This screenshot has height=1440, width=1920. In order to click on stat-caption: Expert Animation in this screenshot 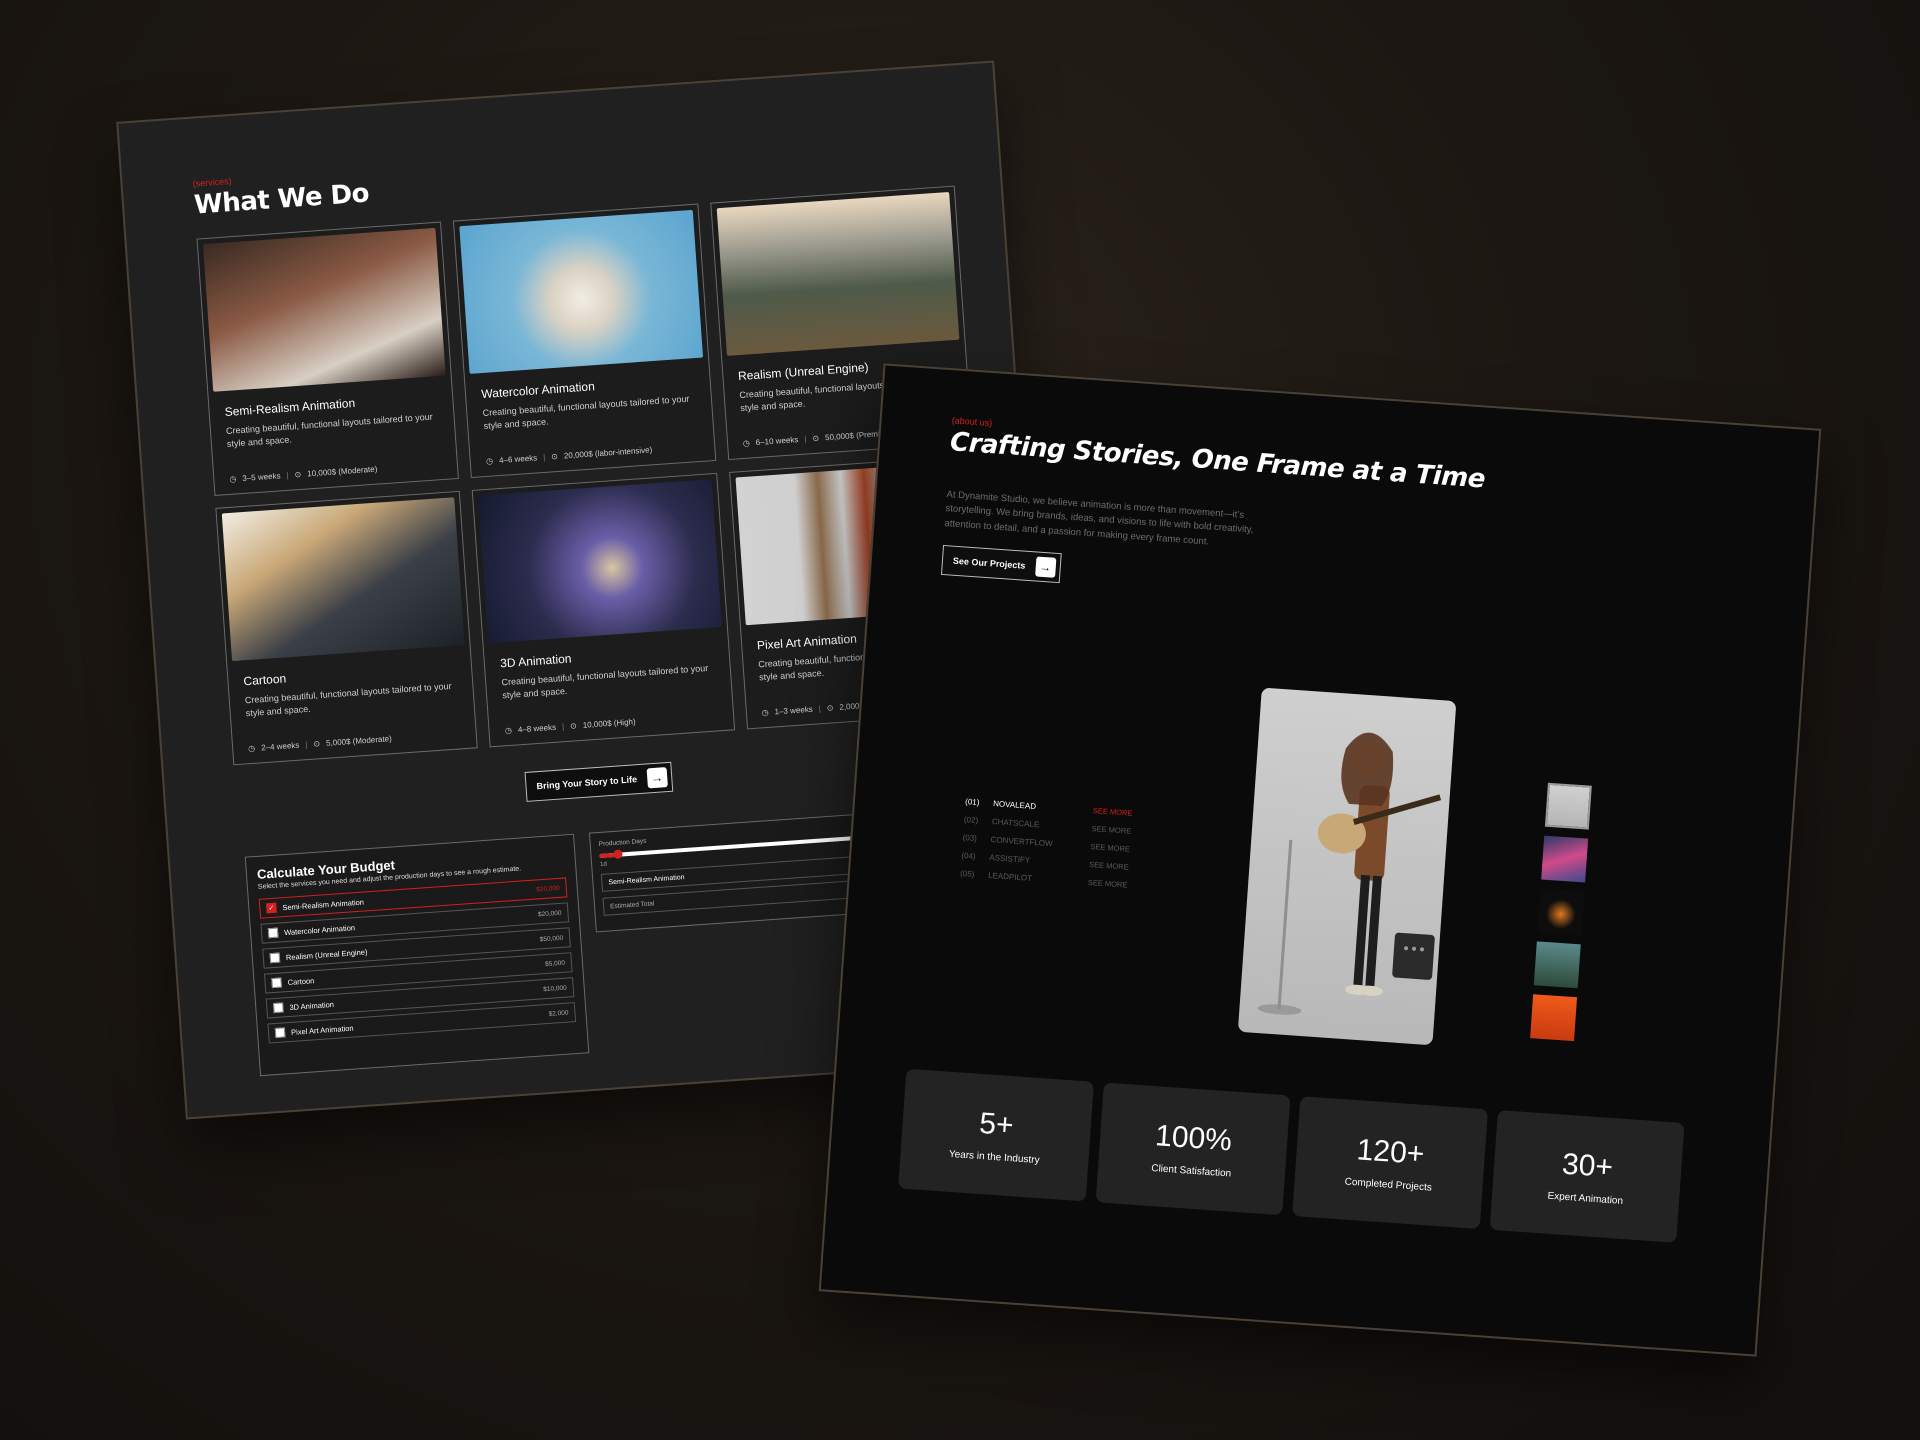, I will do `click(1585, 1198)`.